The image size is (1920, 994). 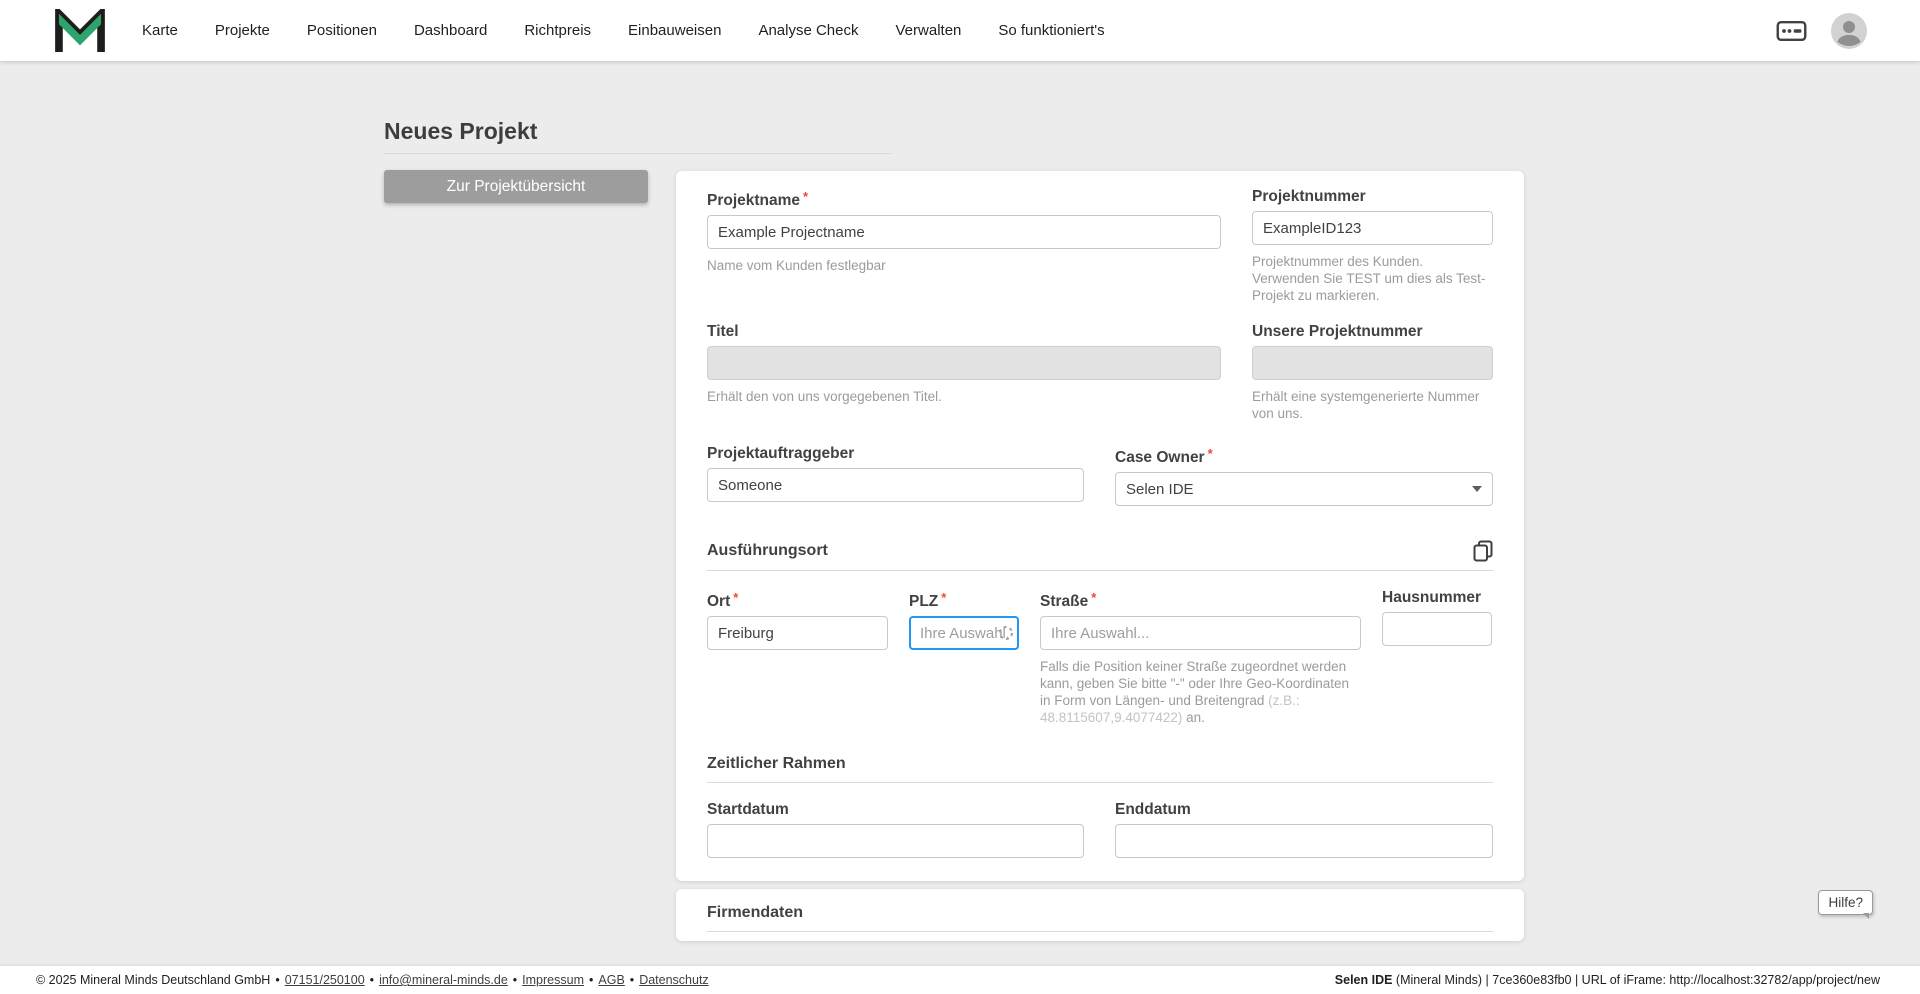 I want to click on section-ausfuehrungsort: Ausführungsort, so click(x=1100, y=555).